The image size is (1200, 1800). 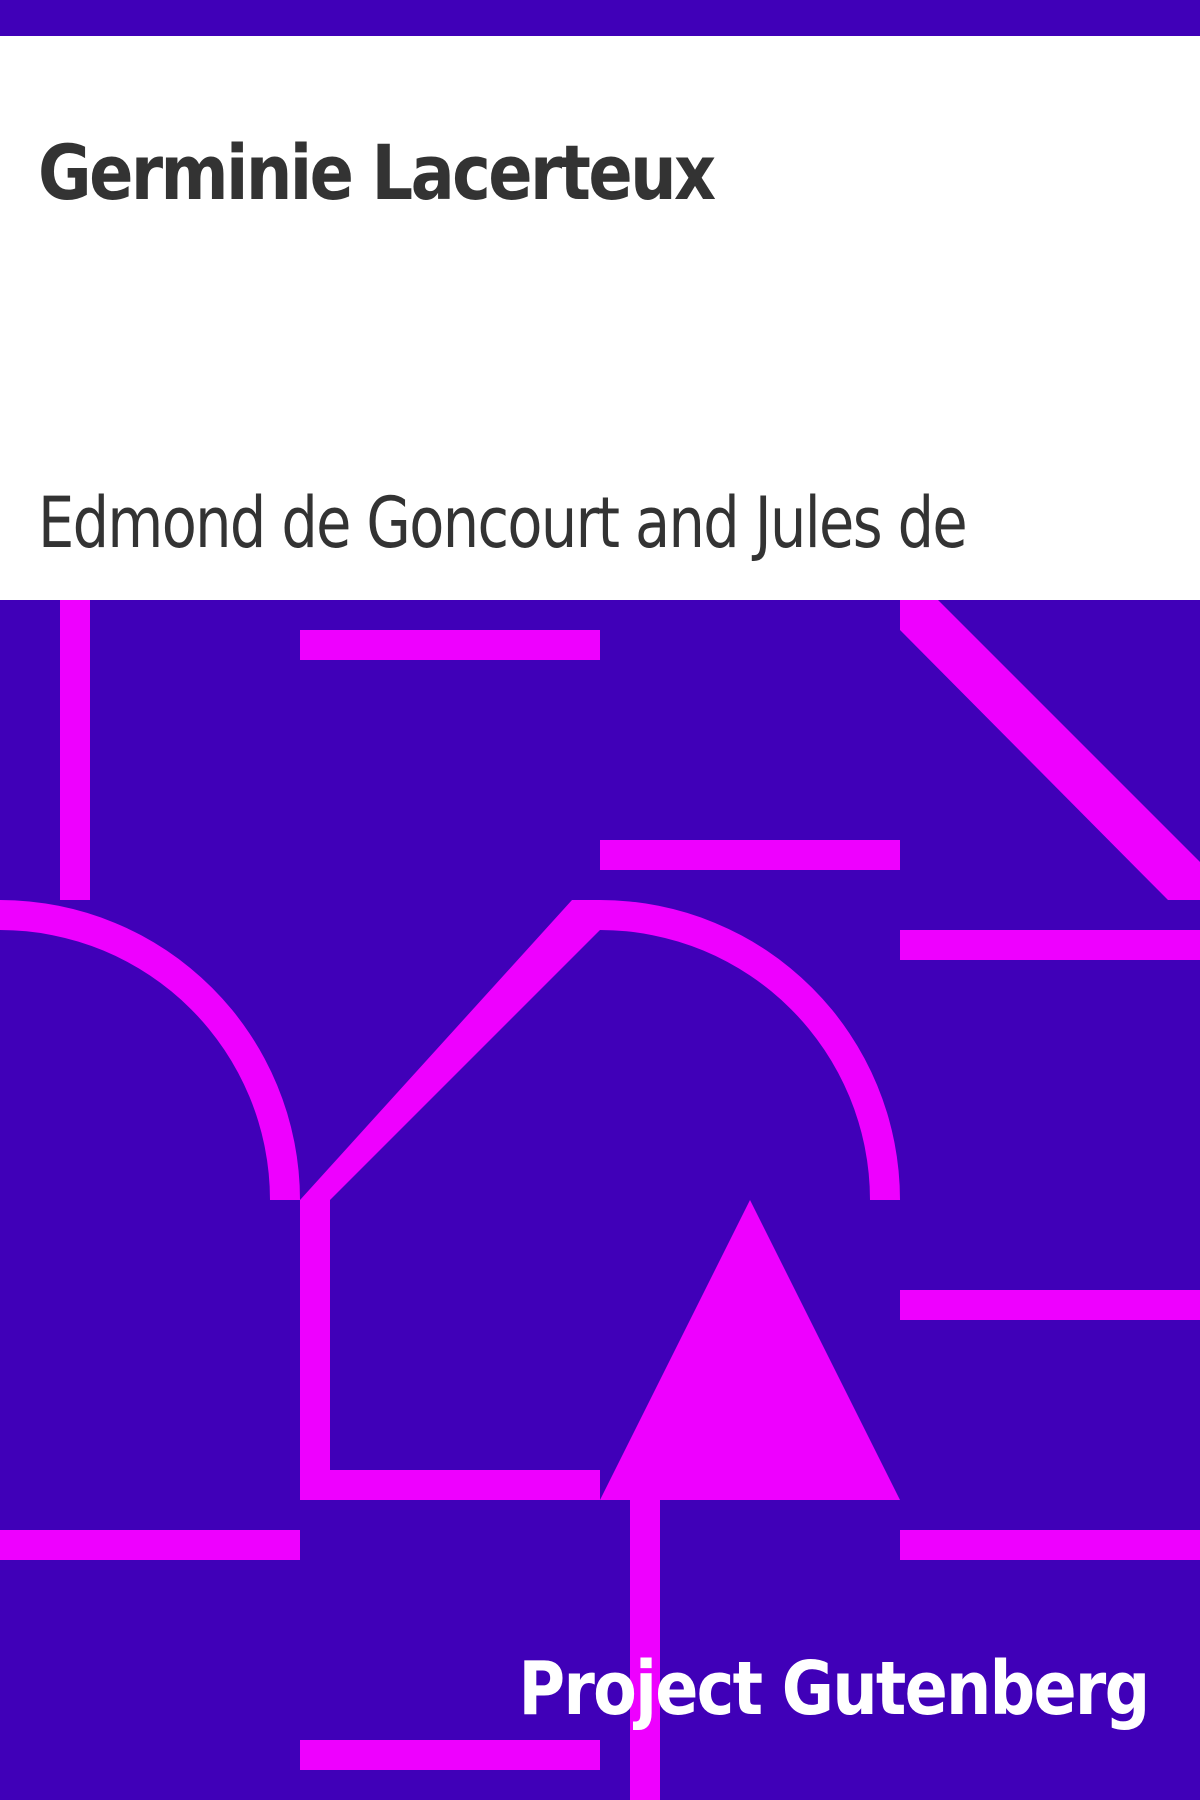 I want to click on book-title: Germinie Lacerteux, so click(x=377, y=172).